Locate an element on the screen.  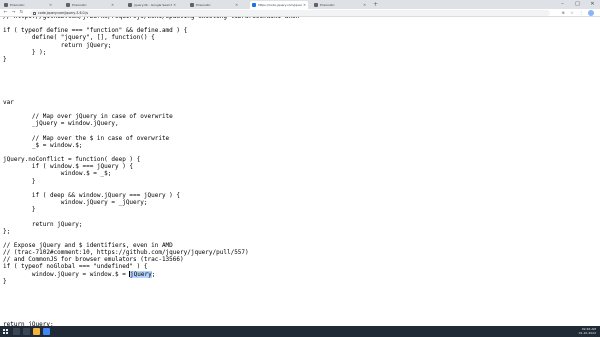
clock-date: 01-10-2022 is located at coordinates (587, 333).